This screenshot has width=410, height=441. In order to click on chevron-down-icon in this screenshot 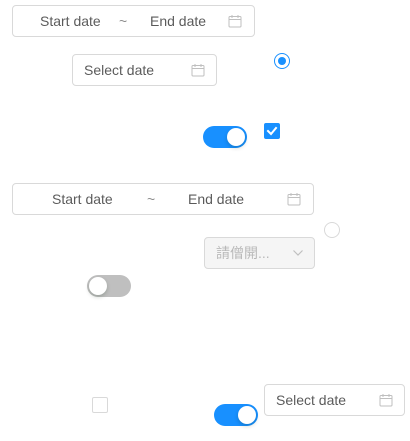, I will do `click(298, 253)`.